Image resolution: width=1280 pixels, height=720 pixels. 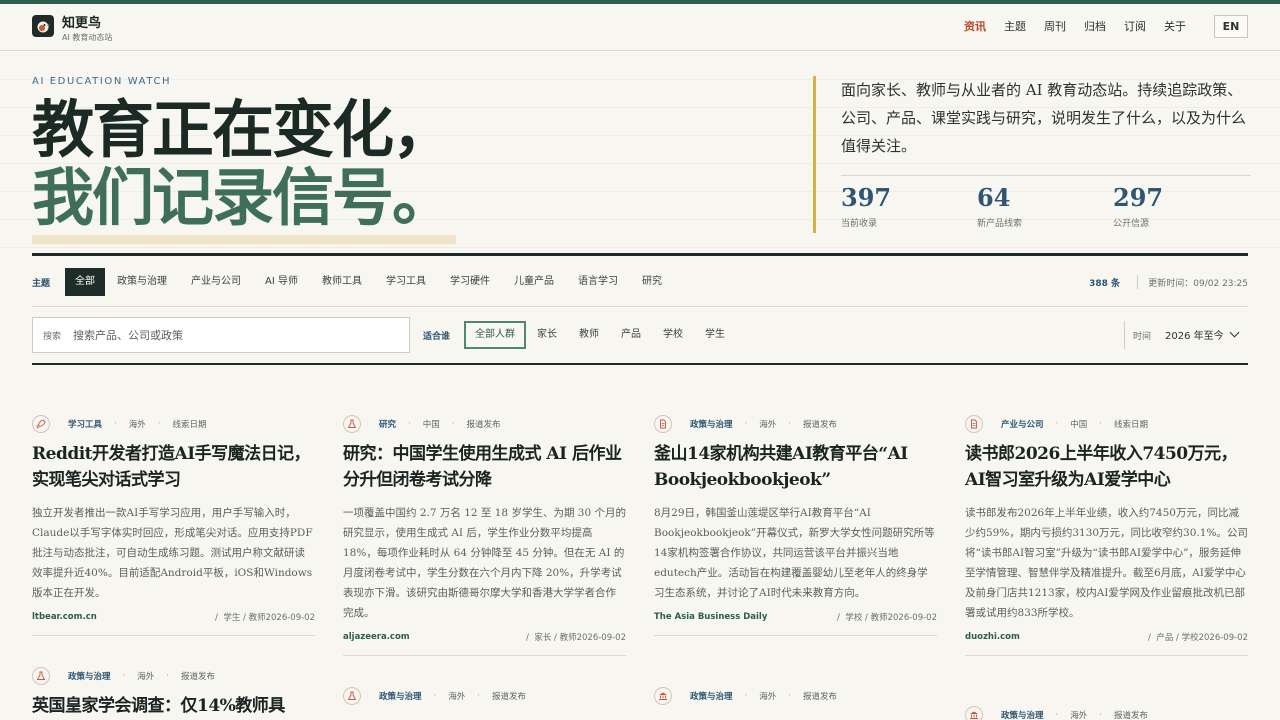 What do you see at coordinates (470, 282) in the screenshot?
I see `topic-chip-hardware: 学习硬件` at bounding box center [470, 282].